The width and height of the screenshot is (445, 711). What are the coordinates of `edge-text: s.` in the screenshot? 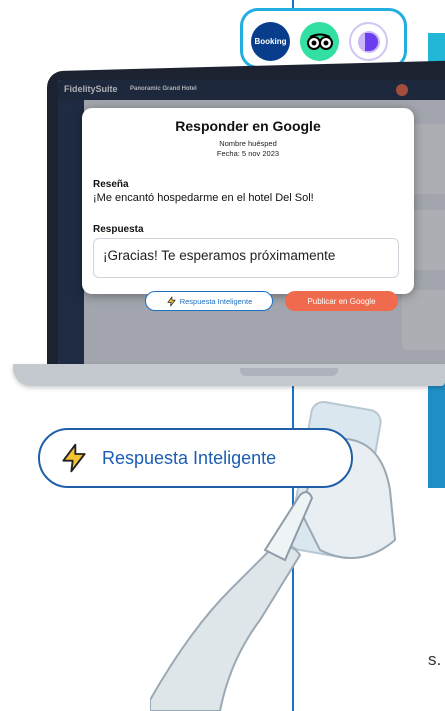 It's located at (435, 659).